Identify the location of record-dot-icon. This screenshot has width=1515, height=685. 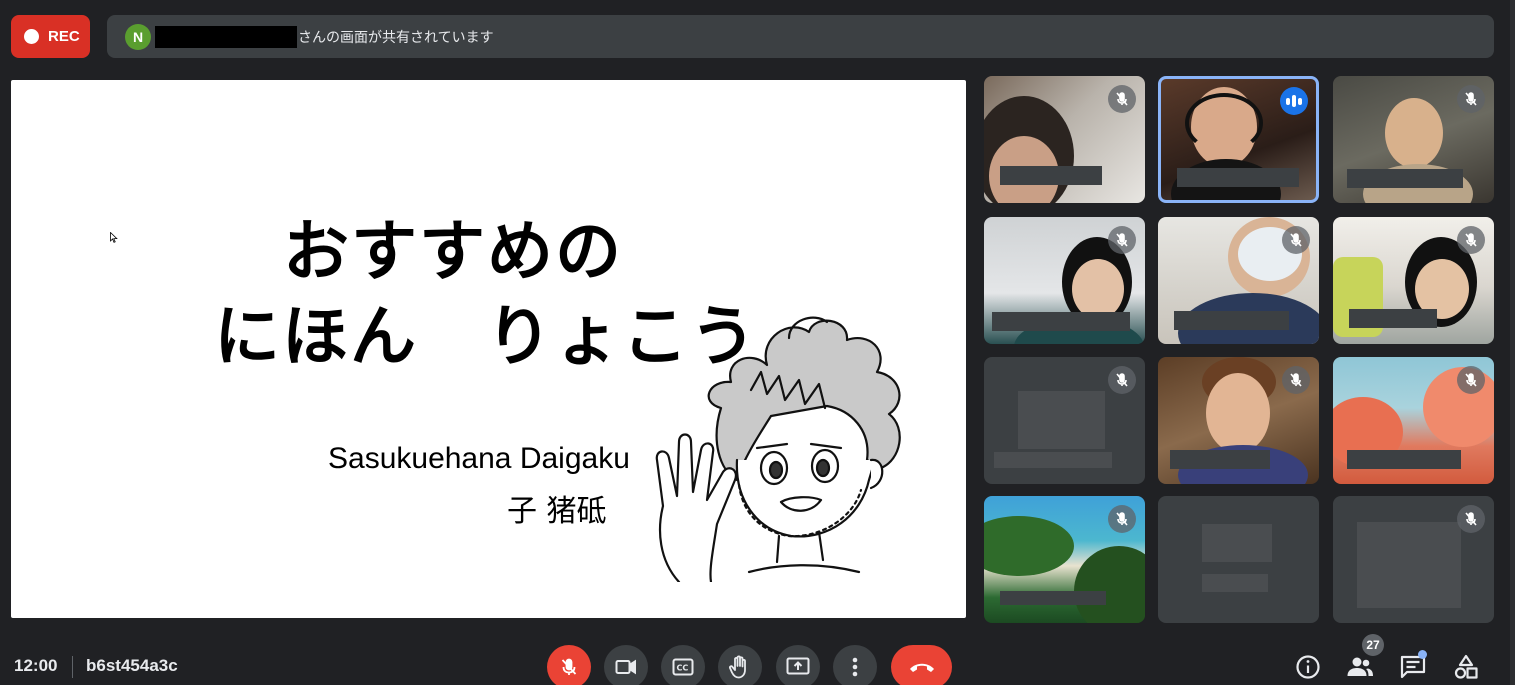
(31, 36).